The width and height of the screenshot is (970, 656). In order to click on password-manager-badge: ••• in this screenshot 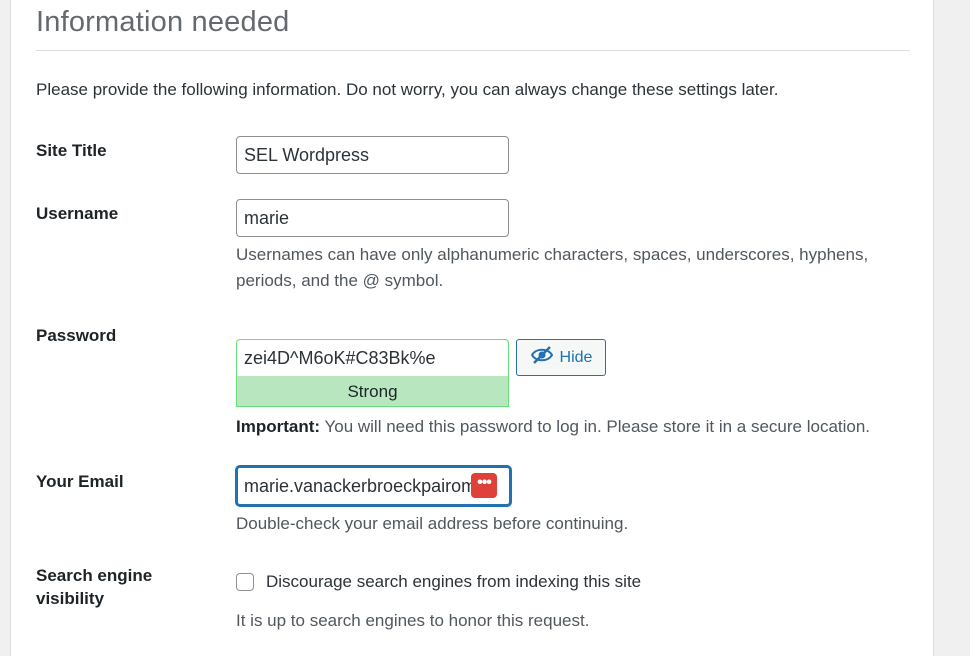, I will do `click(484, 485)`.